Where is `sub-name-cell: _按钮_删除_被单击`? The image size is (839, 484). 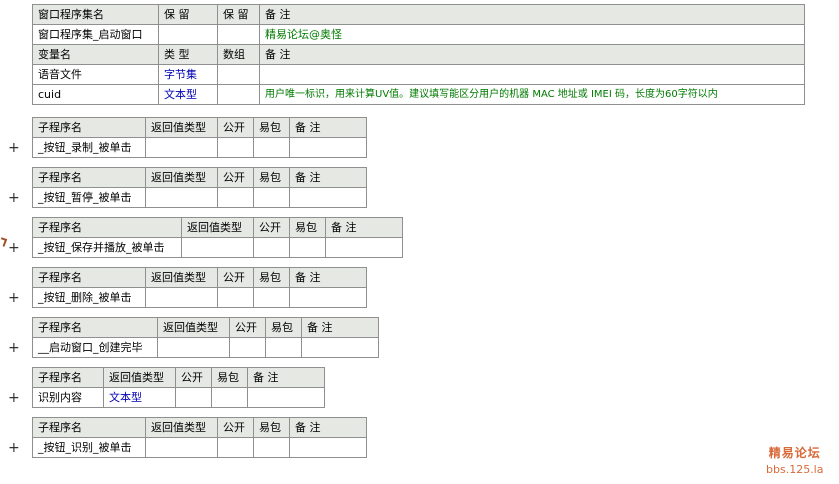
sub-name-cell: _按钮_删除_被单击 is located at coordinates (89, 297).